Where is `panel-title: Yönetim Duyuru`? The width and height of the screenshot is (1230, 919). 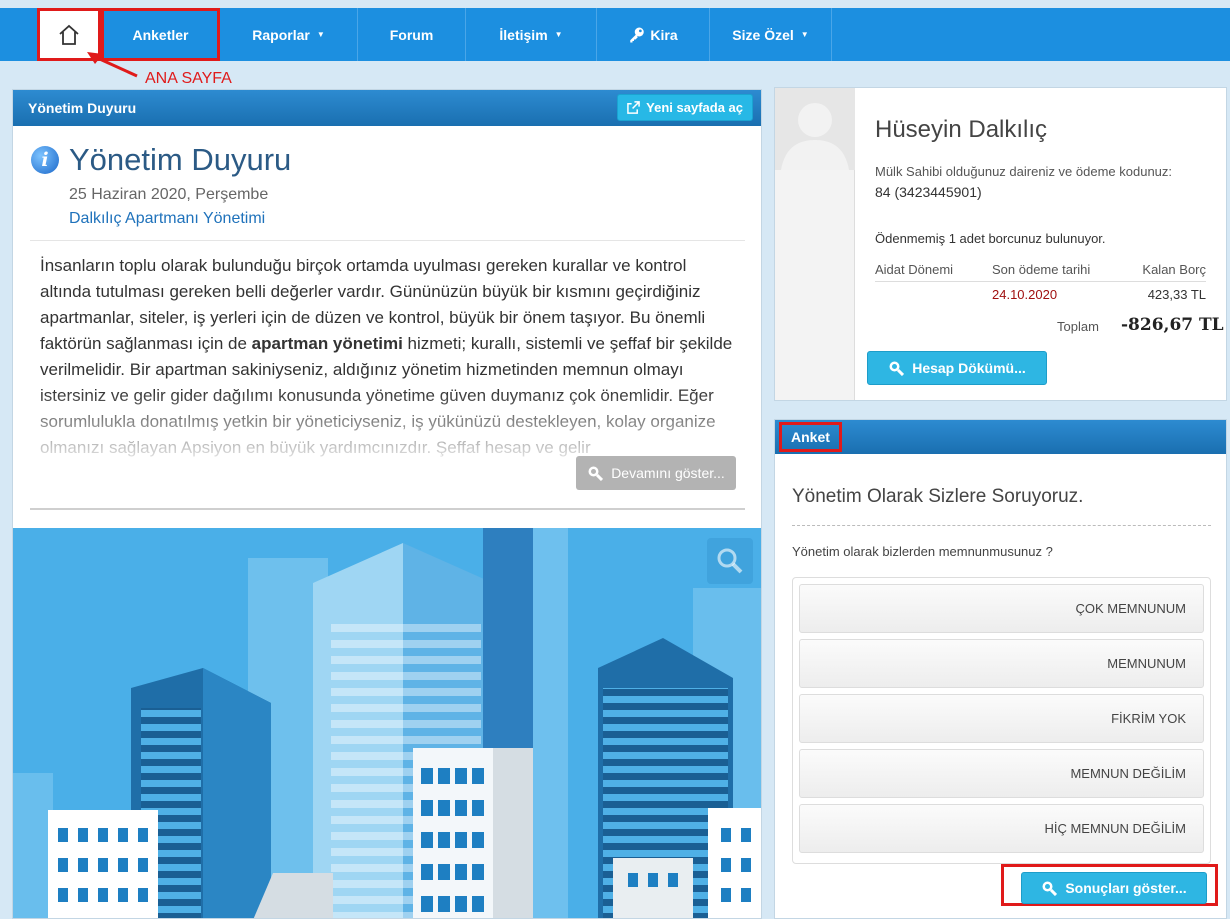 panel-title: Yönetim Duyuru is located at coordinates (82, 108).